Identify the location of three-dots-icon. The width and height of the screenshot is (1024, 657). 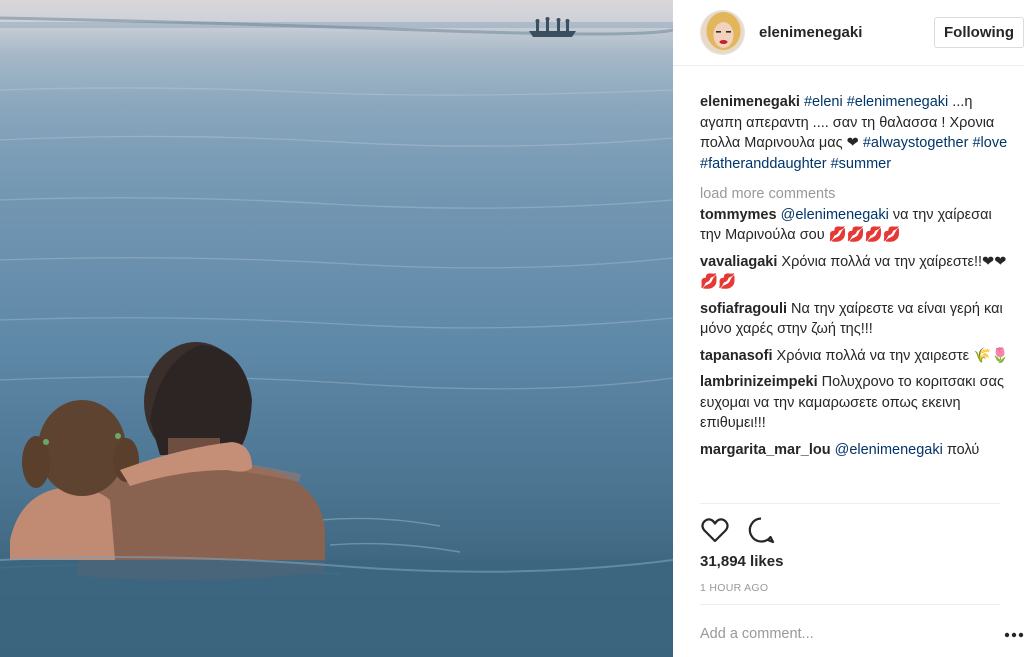
(1014, 632).